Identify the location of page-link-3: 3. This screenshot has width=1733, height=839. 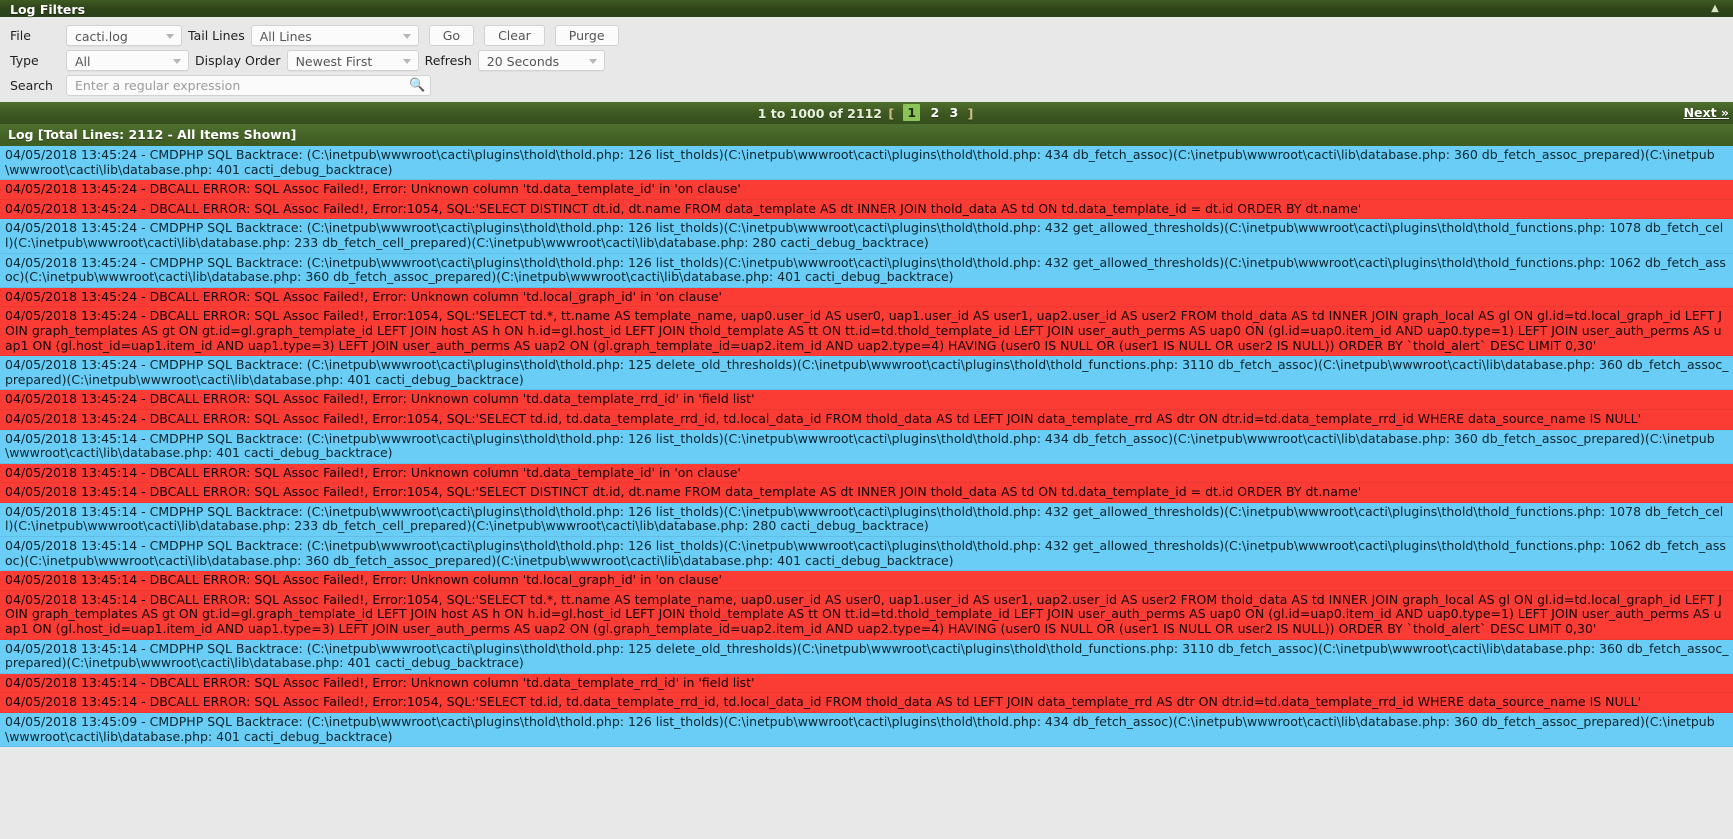
(954, 112).